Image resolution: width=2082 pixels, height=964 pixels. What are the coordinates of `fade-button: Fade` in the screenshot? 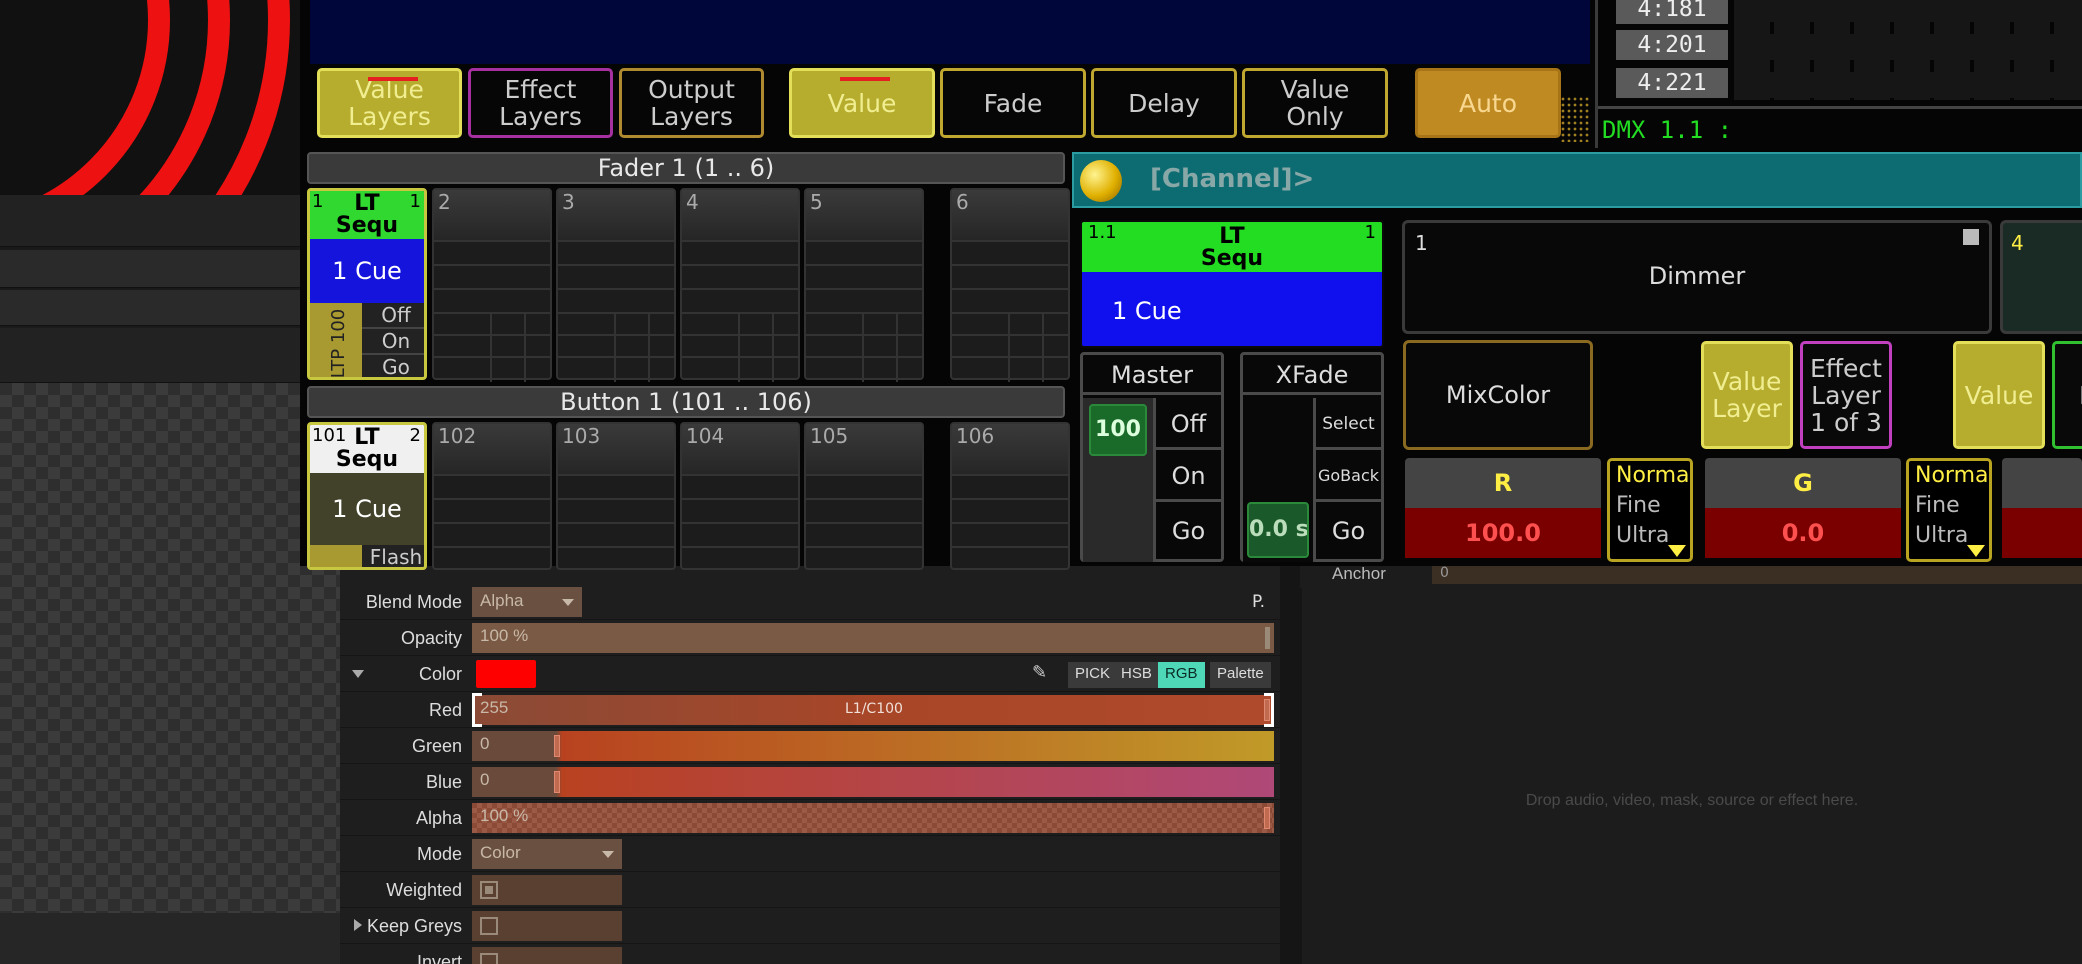 It's located at (1013, 103).